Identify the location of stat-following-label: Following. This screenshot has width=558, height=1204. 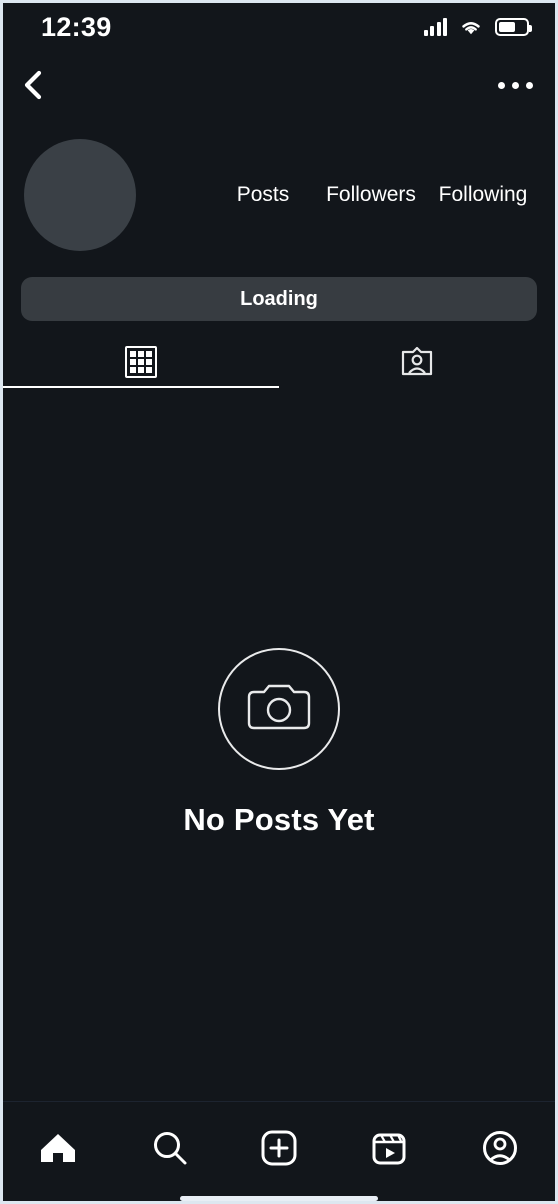
(483, 195).